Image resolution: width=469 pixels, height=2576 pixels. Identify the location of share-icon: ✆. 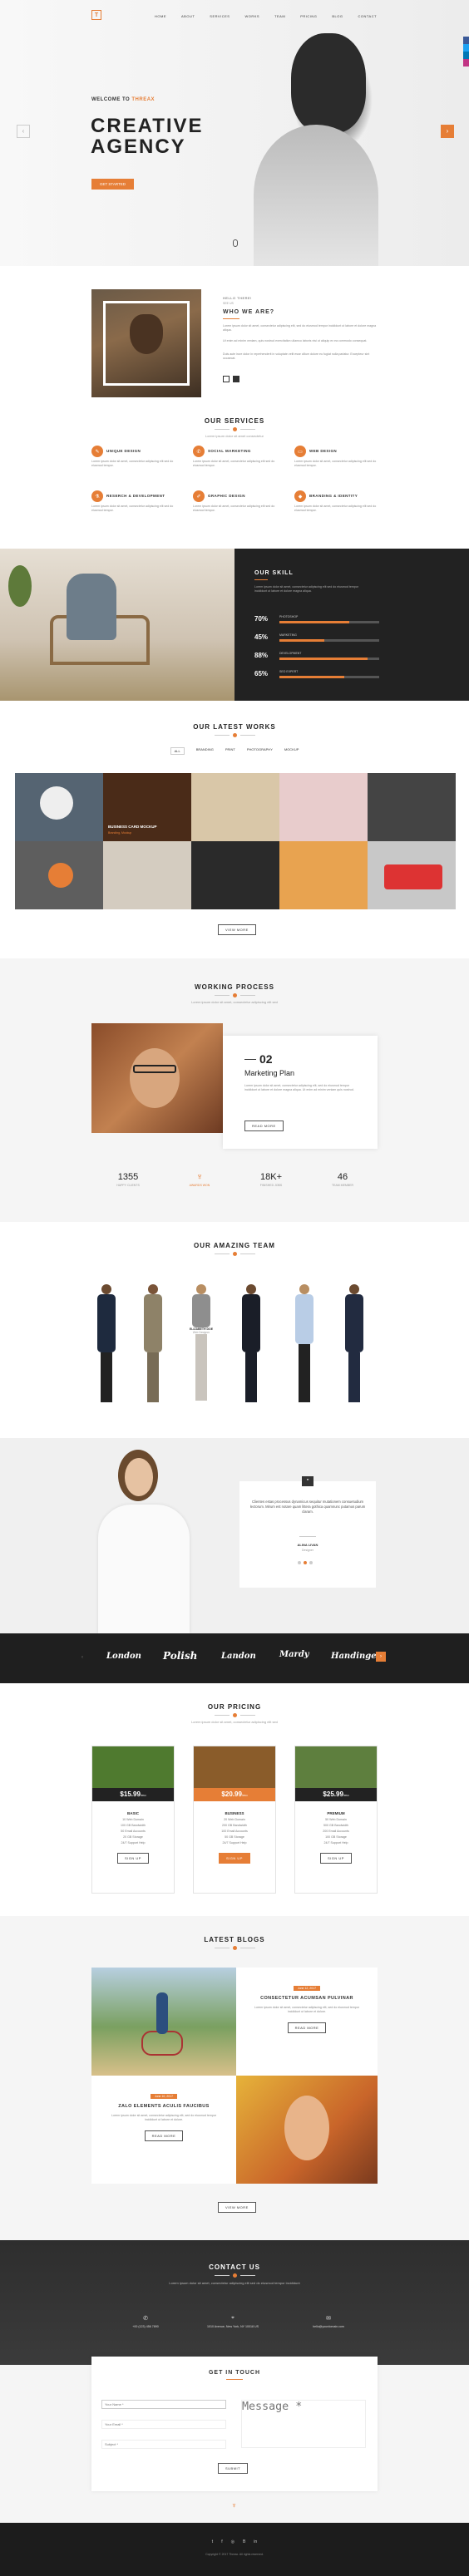
(199, 451).